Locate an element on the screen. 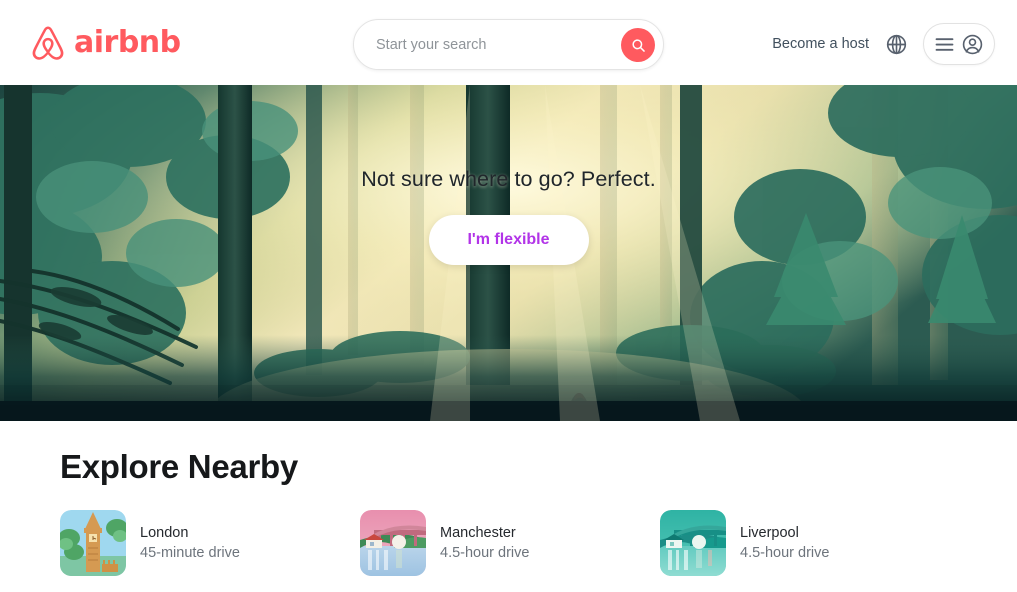  city-name: London is located at coordinates (164, 532).